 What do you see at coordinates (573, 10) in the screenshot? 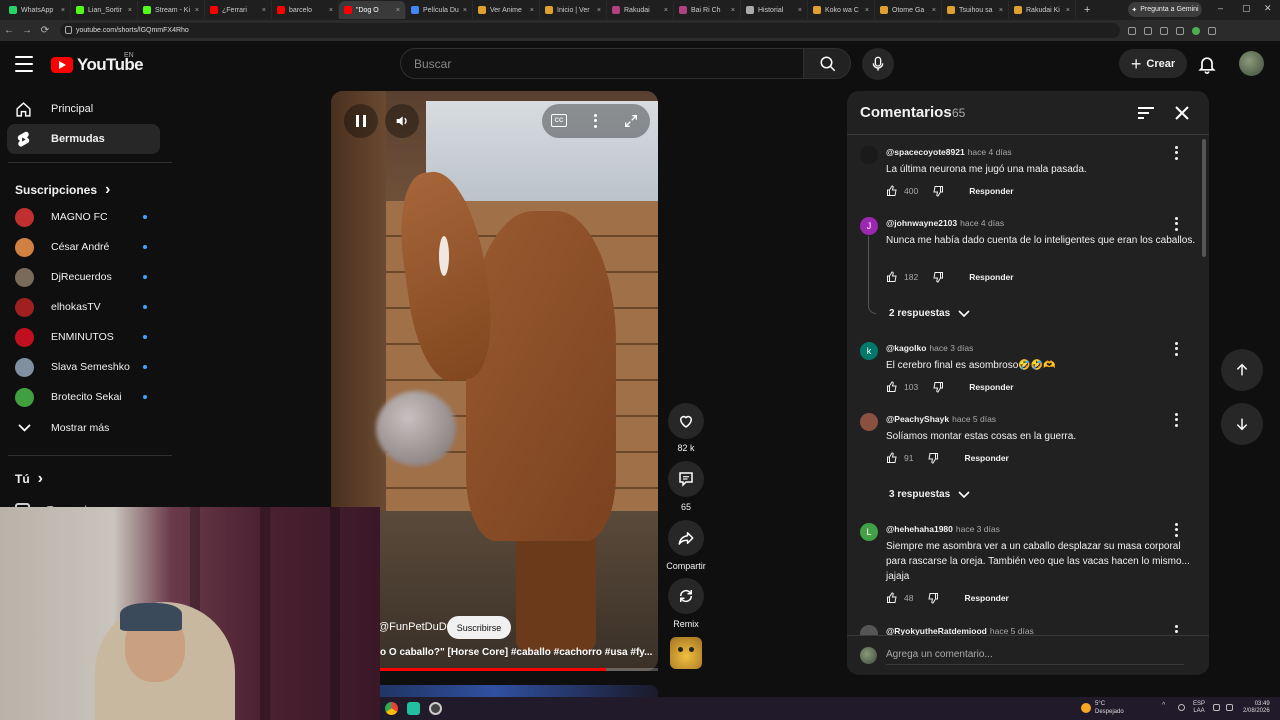
I see `browser-tab: Inicio | Ver ×` at bounding box center [573, 10].